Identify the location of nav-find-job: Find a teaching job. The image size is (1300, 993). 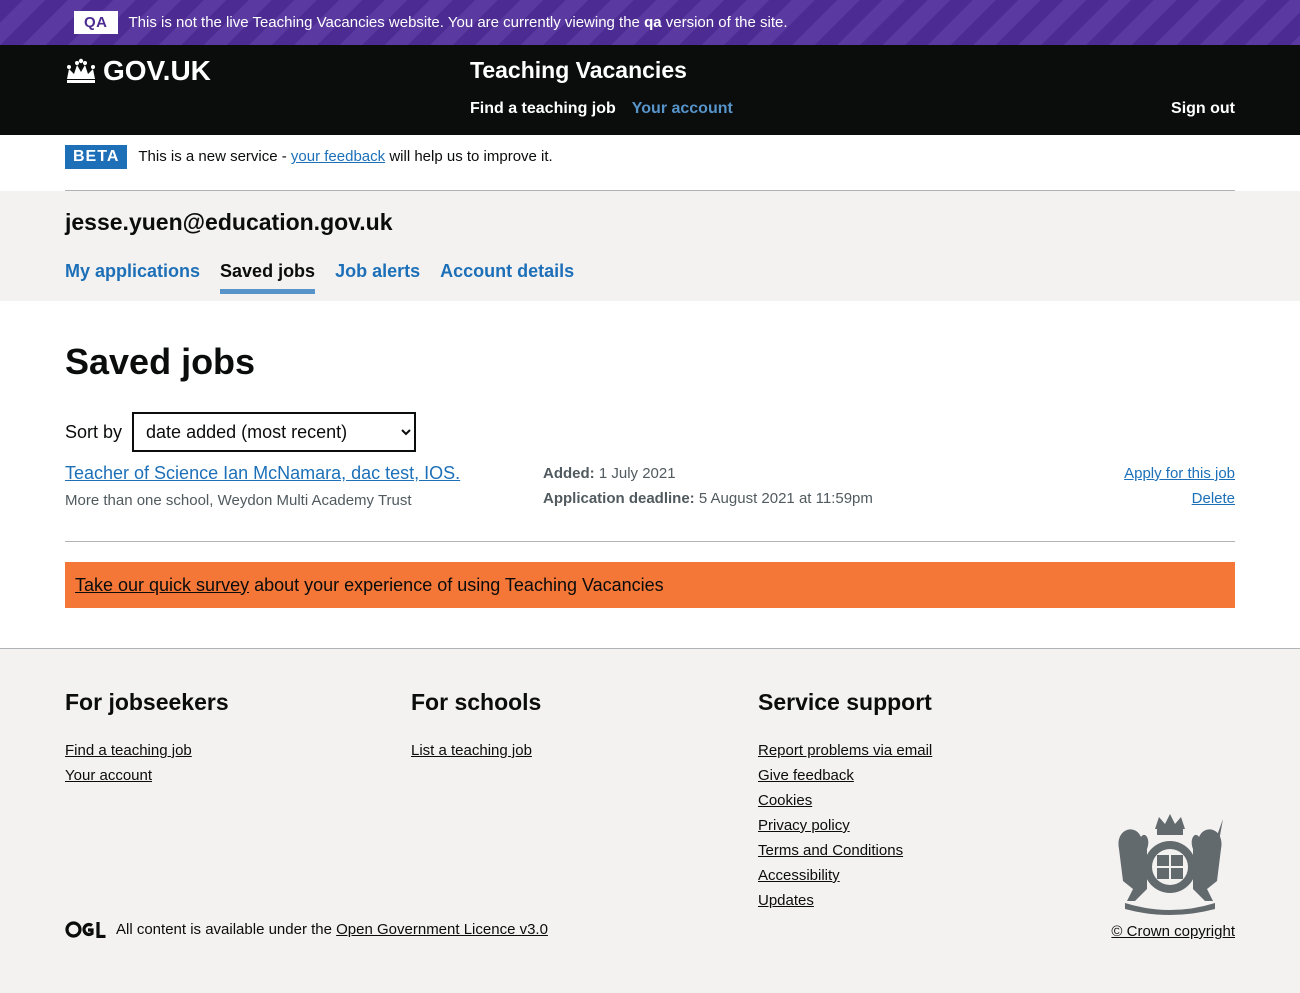
(543, 109).